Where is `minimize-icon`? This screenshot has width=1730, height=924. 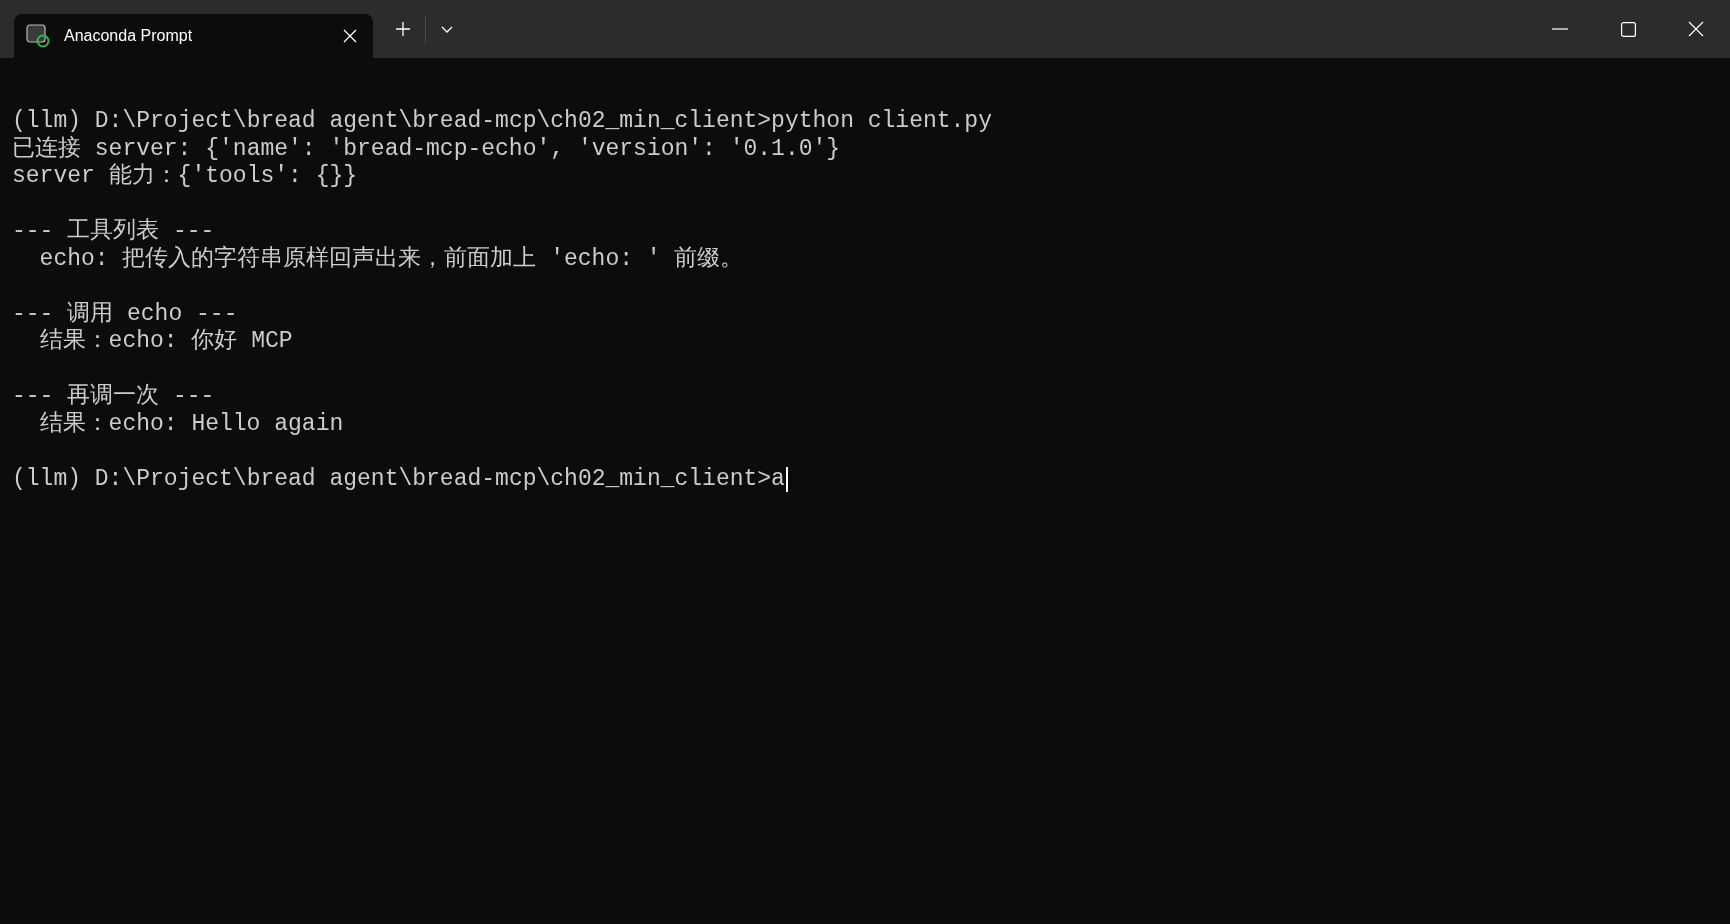 minimize-icon is located at coordinates (1560, 29).